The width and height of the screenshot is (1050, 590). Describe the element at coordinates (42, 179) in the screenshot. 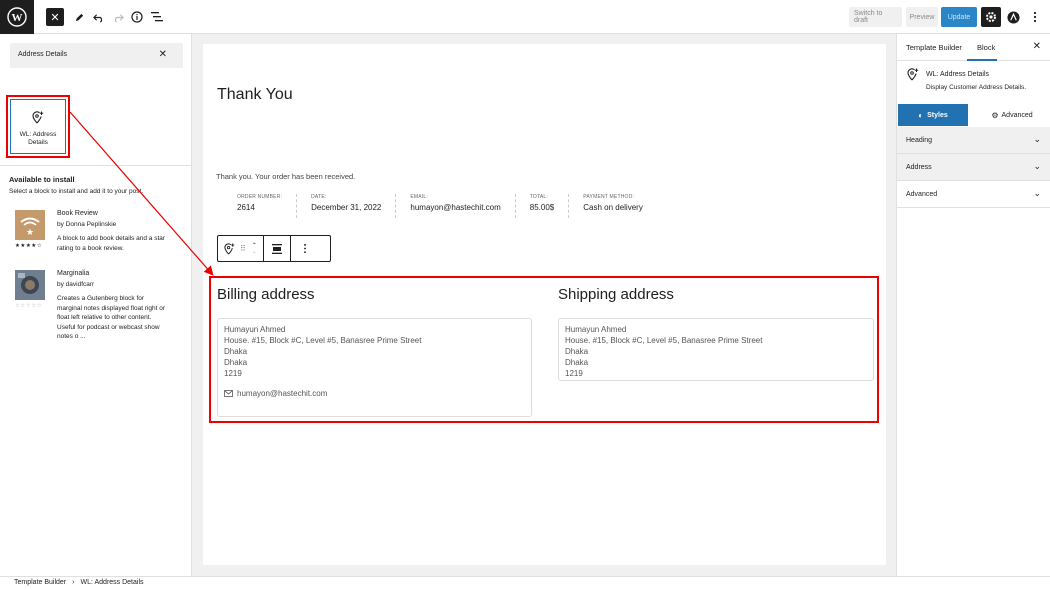

I see `available-to-install-heading: Available to install` at that location.